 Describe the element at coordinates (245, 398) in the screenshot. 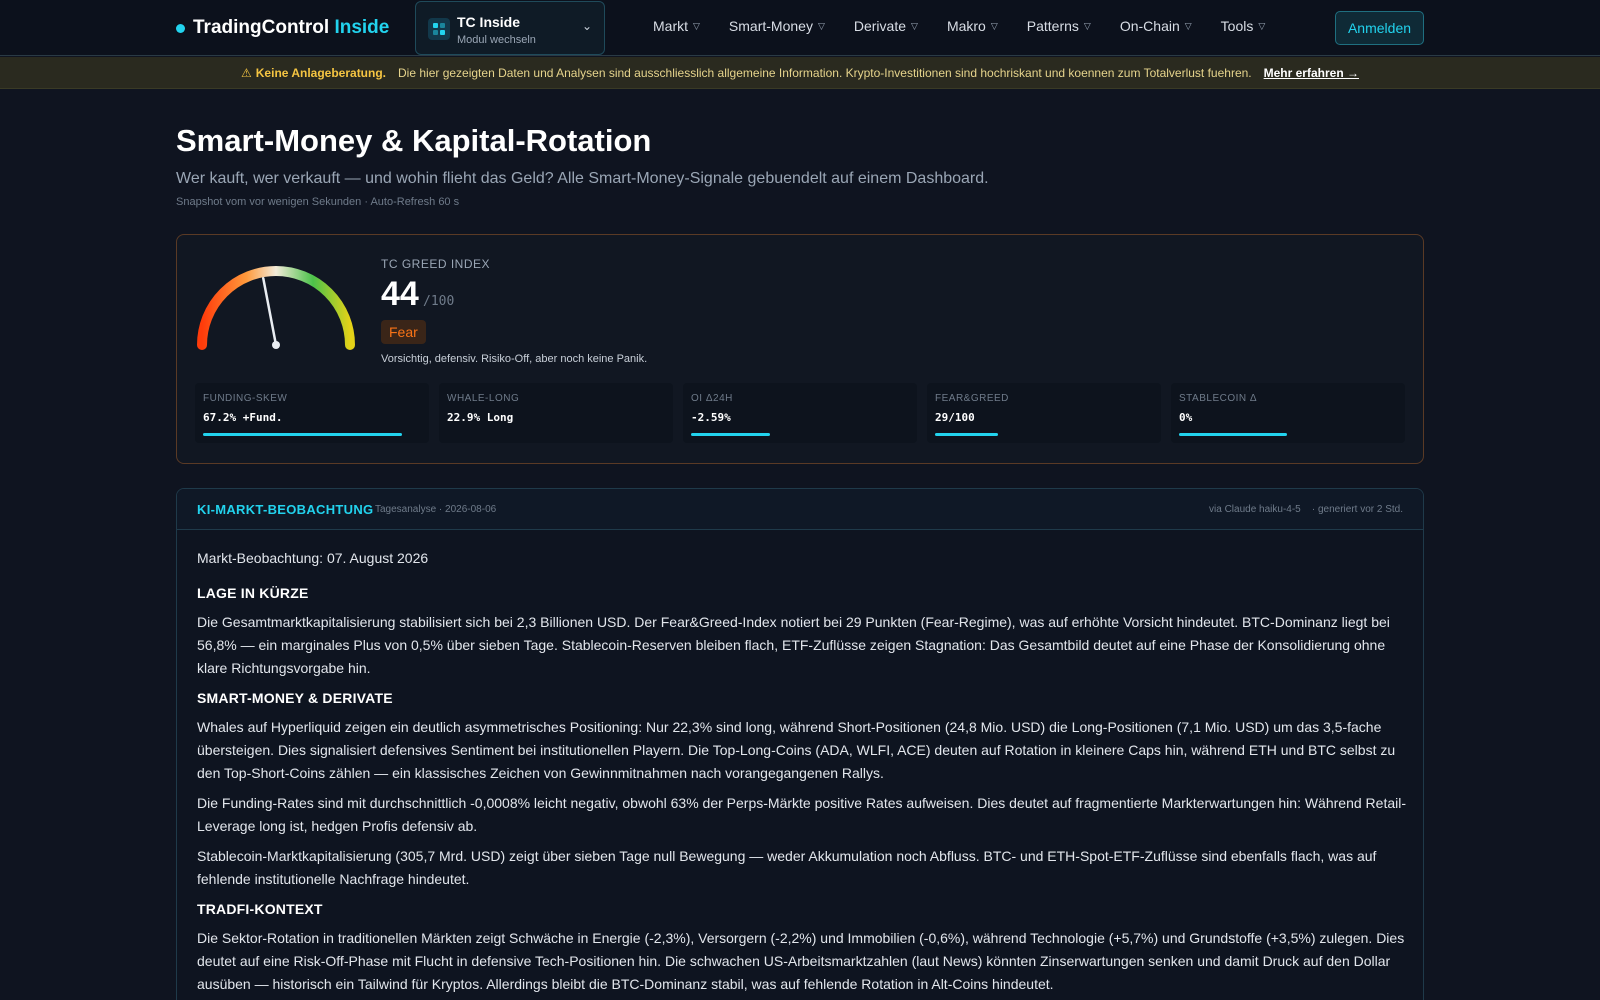

I see `metric-label: FUNDING-SKEW` at that location.